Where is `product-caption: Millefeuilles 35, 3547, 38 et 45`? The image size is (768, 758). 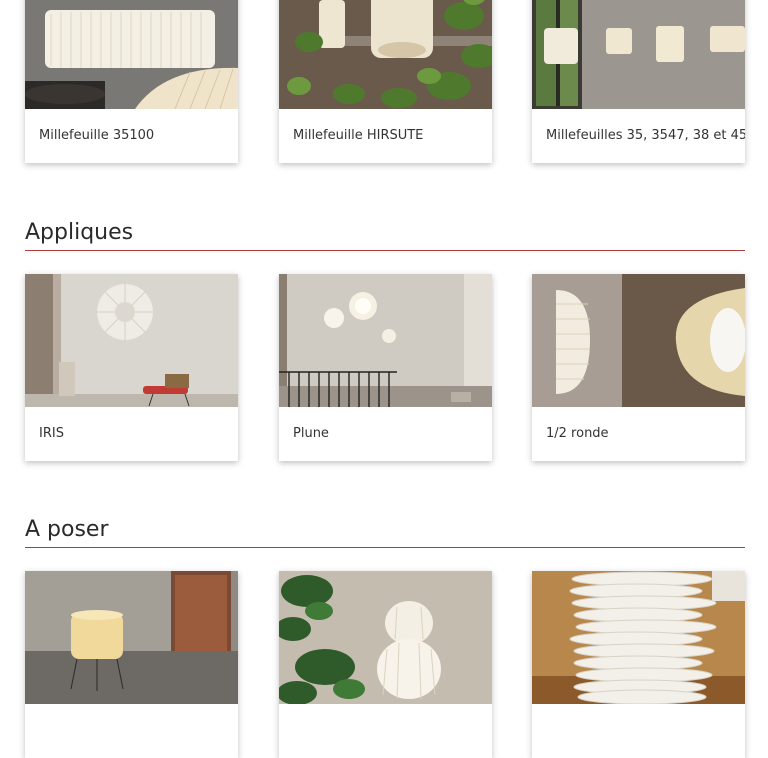 product-caption: Millefeuilles 35, 3547, 38 et 45 is located at coordinates (638, 136).